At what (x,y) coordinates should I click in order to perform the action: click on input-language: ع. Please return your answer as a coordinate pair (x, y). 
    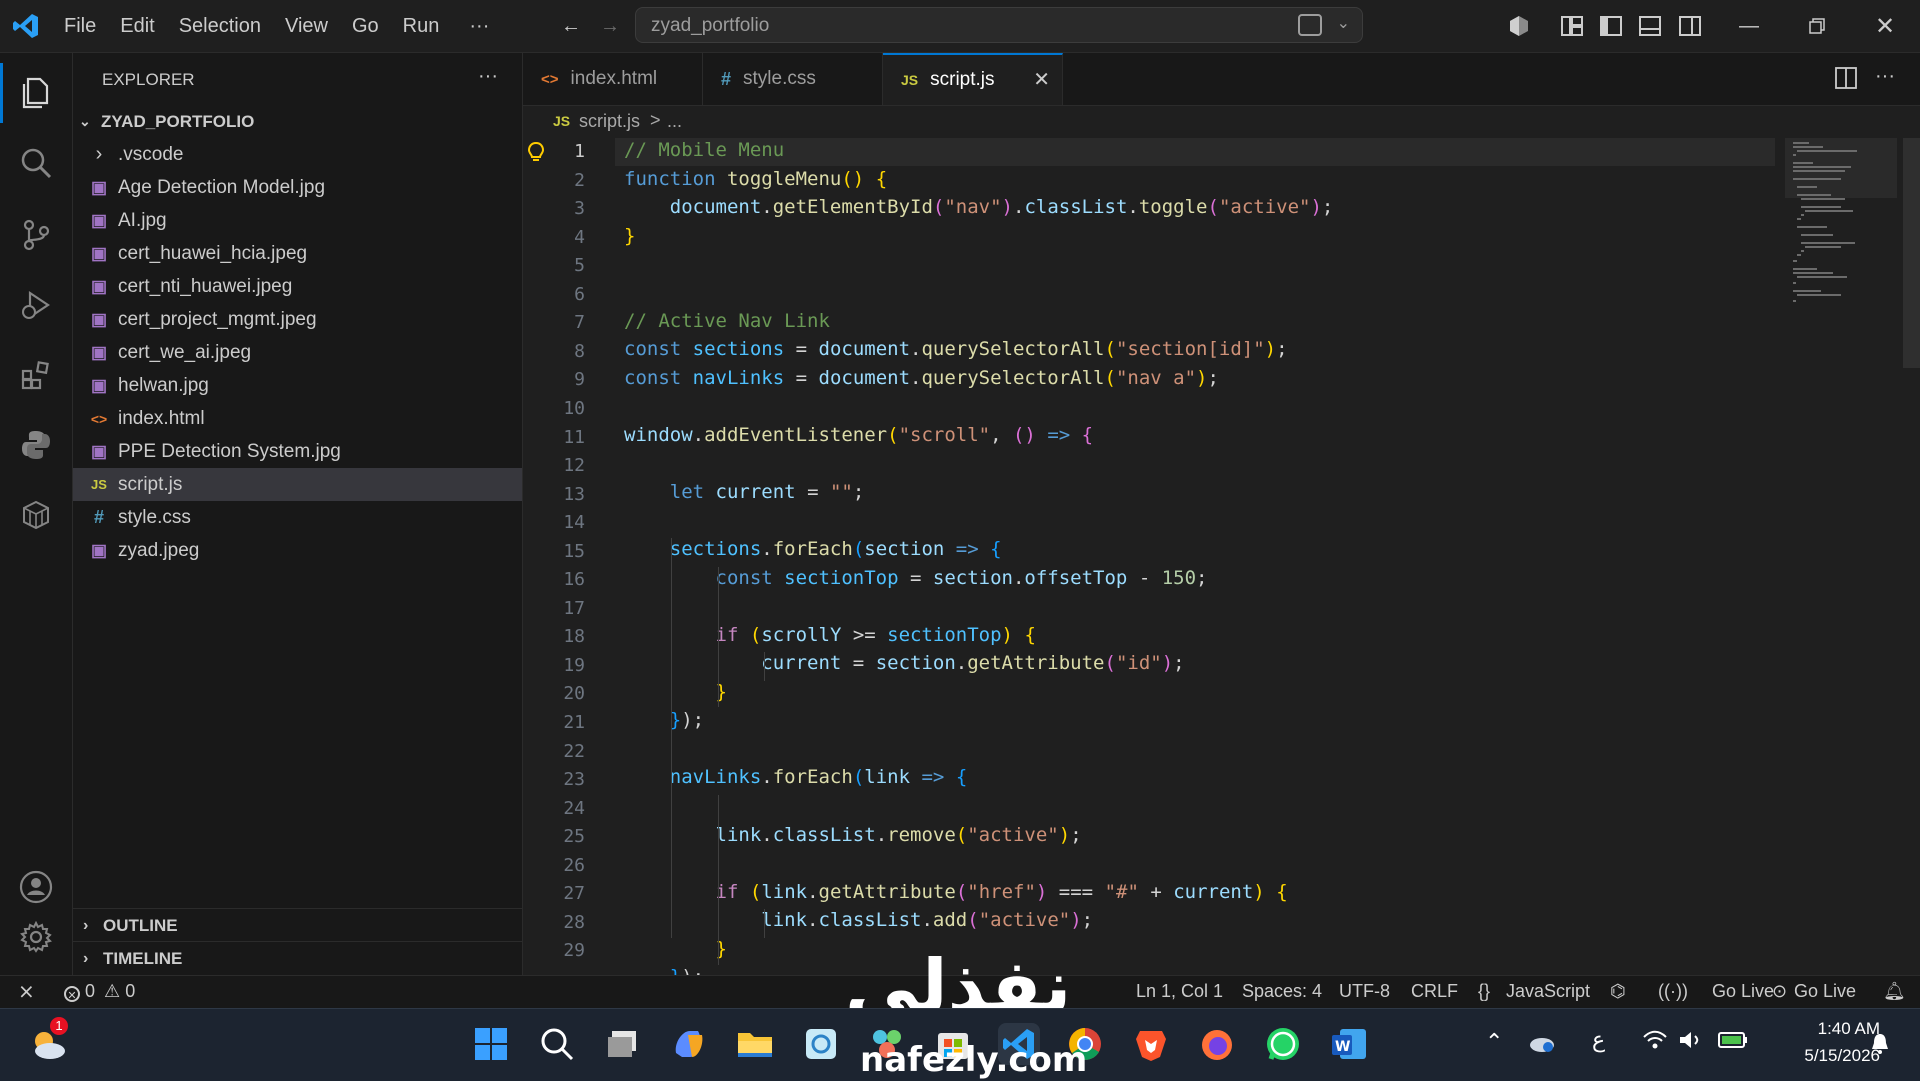
    Looking at the image, I should click on (1598, 1040).